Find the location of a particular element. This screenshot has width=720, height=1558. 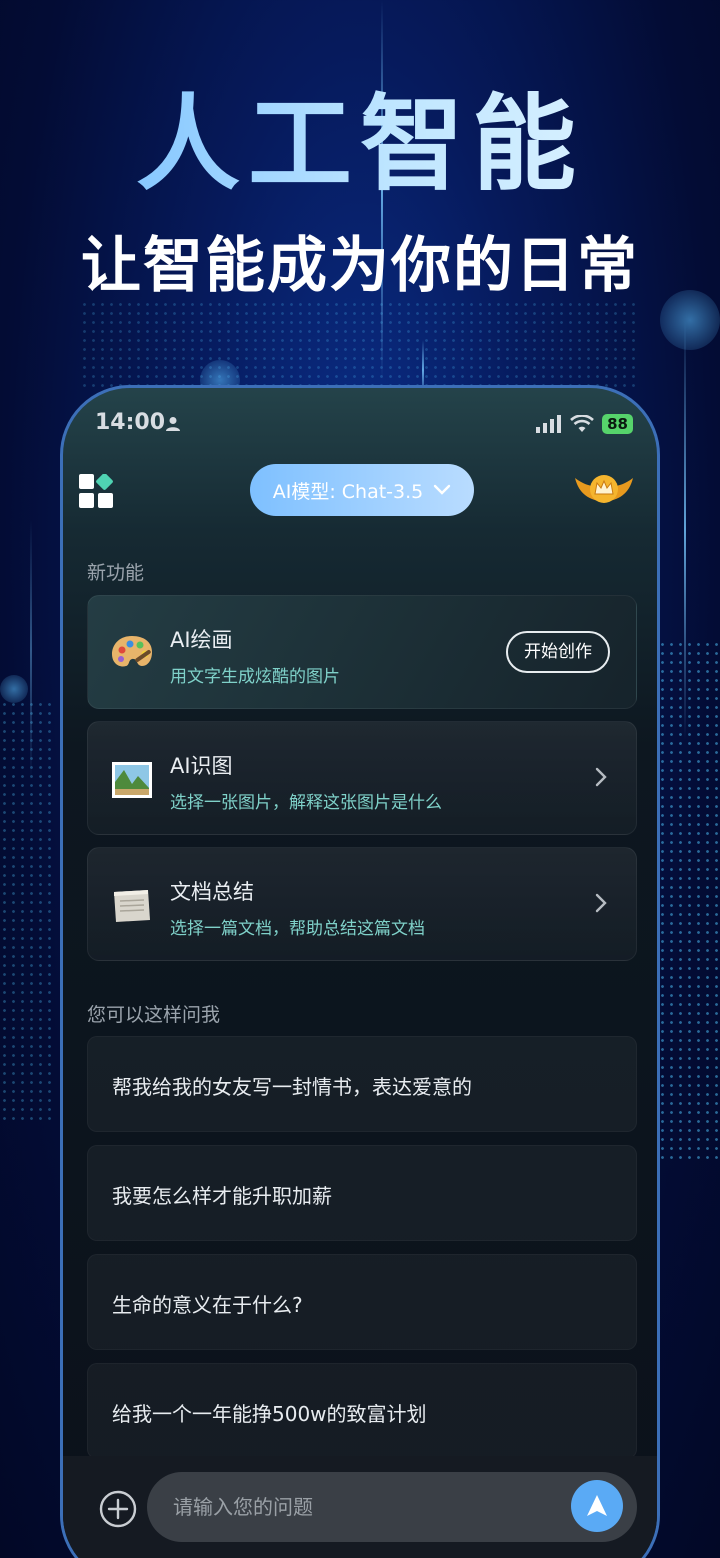

hero-title: 人工智能 is located at coordinates (360, 144).